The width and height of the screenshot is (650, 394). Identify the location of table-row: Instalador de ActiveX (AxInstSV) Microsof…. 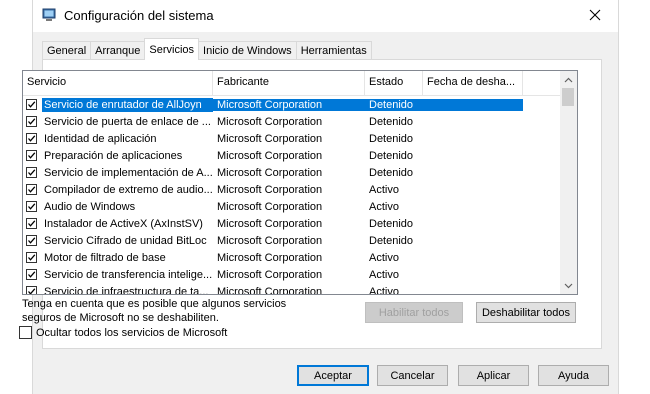
(293, 223).